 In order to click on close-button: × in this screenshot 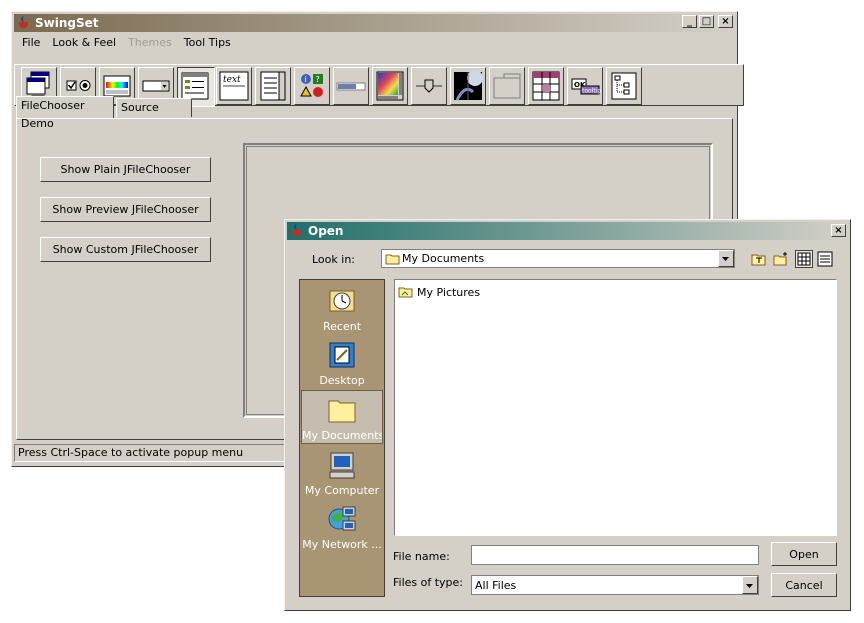, I will do `click(725, 21)`.